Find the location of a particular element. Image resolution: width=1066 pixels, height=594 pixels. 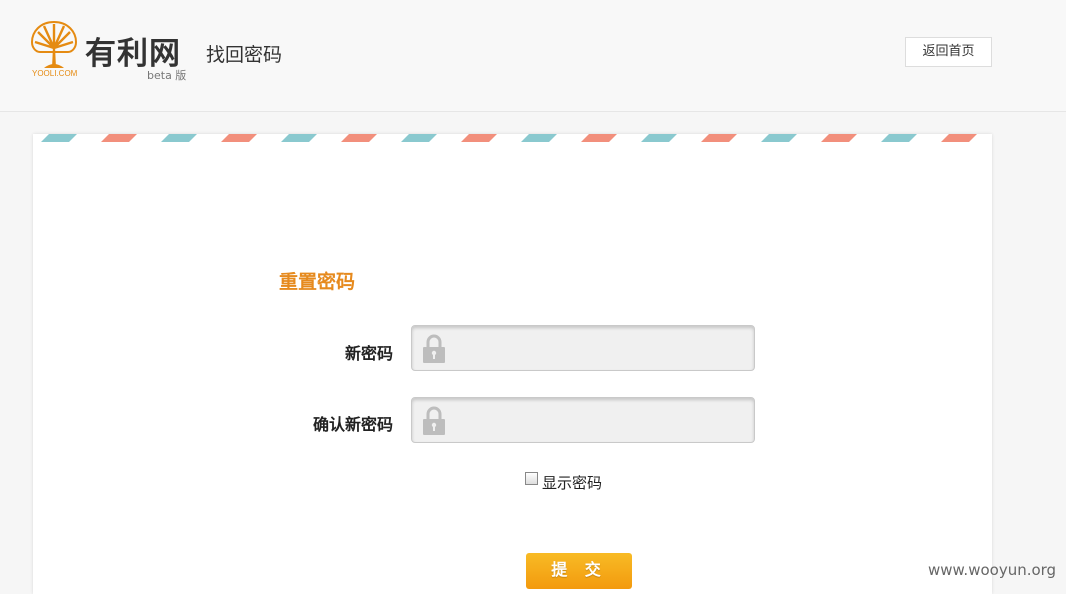

page-title: 找回密码 is located at coordinates (244, 55).